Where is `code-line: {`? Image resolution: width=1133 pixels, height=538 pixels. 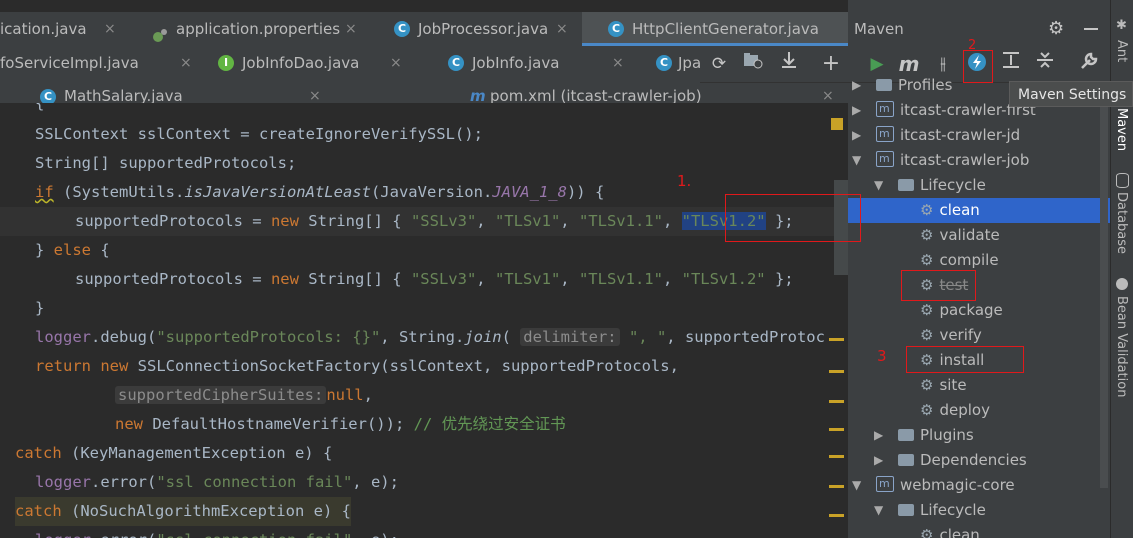 code-line: { is located at coordinates (40, 107).